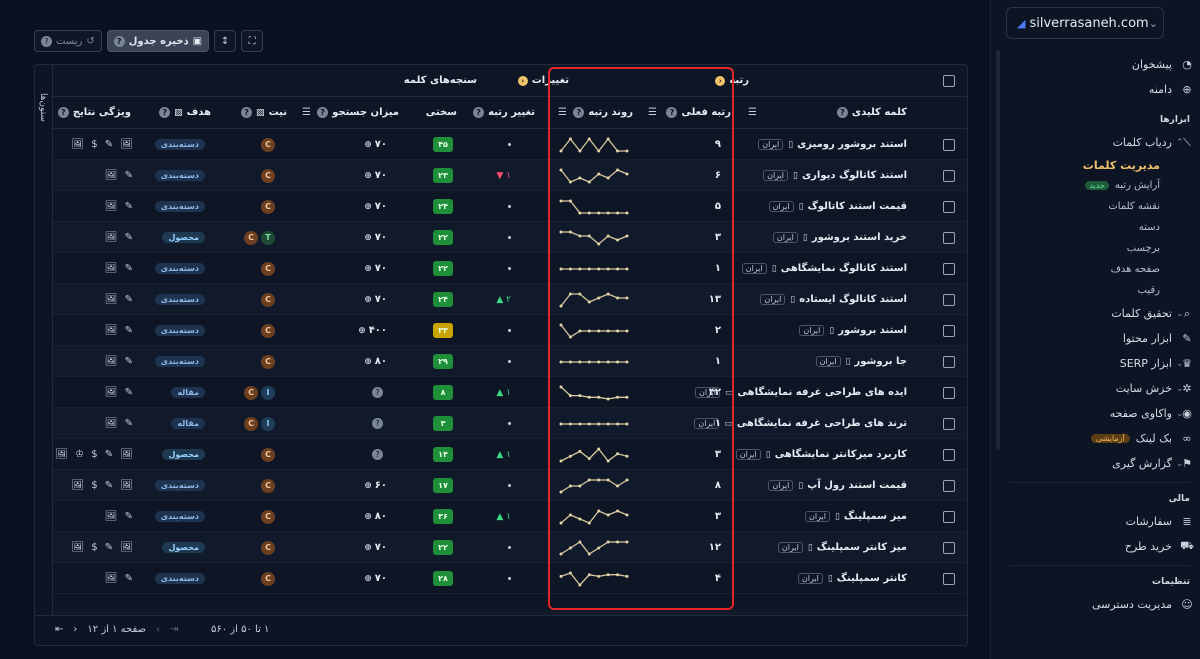 This screenshot has width=1200, height=659. I want to click on save-table-button: ? ذخیره جدول ▣, so click(158, 41).